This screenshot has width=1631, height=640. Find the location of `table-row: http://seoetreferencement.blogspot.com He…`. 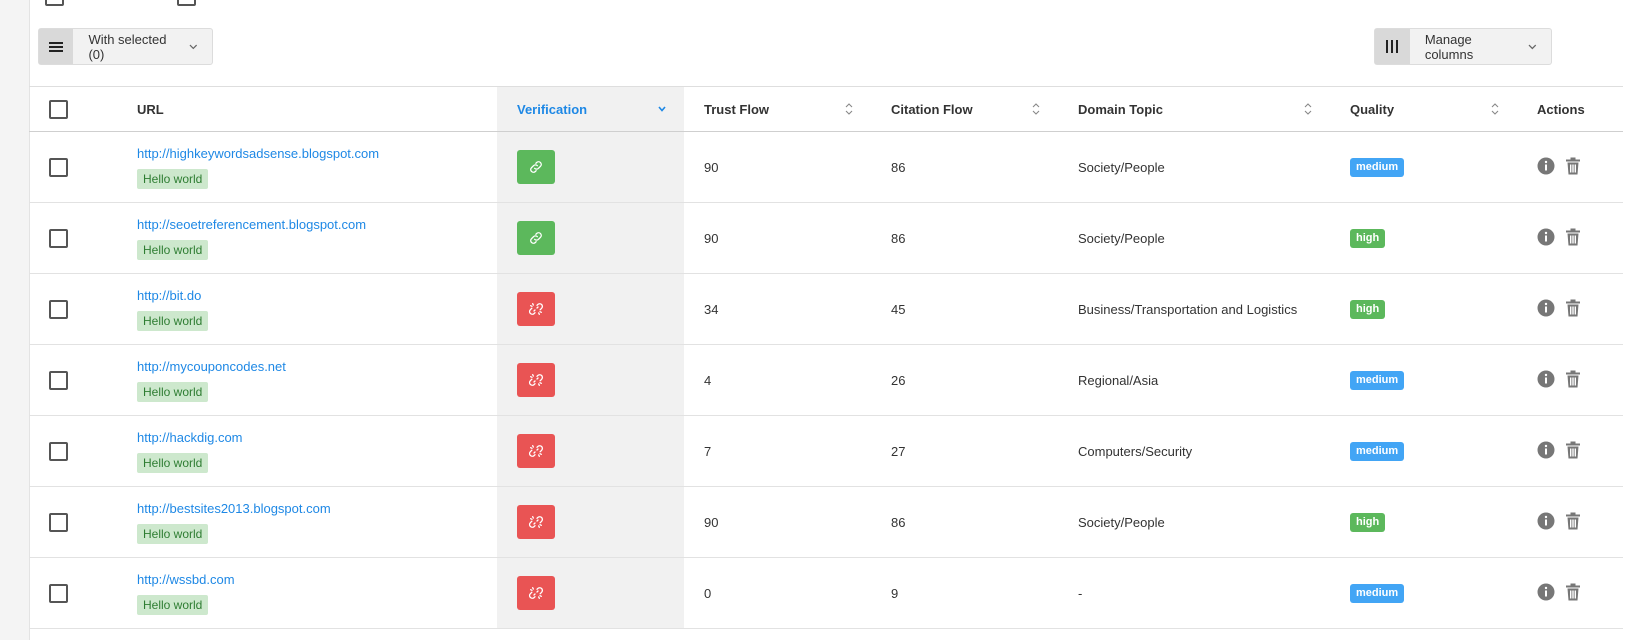

table-row: http://seoetreferencement.blogspot.com He… is located at coordinates (826, 238).